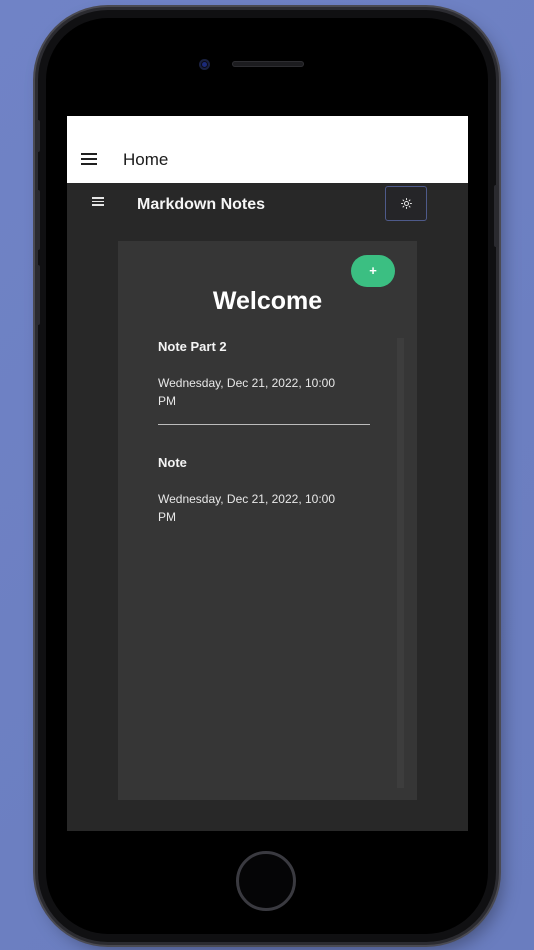 This screenshot has height=950, width=534. Describe the element at coordinates (268, 64) in the screenshot. I see `earpiece-speaker` at that location.